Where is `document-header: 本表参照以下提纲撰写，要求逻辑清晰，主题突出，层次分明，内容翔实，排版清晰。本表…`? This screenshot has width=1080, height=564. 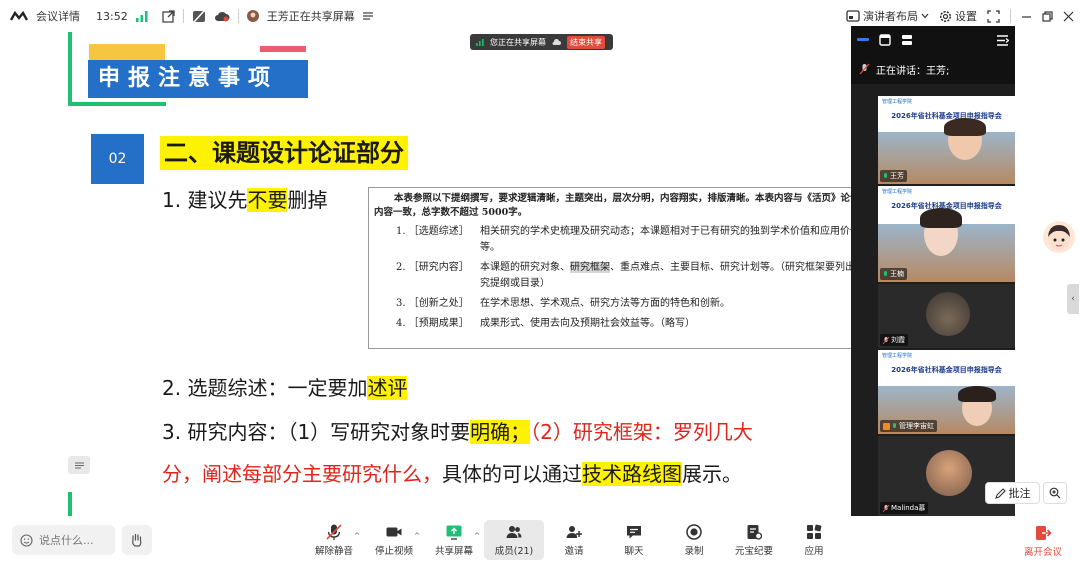
document-header: 本表参照以下提纲撰写，要求逻辑清晰，主题突出，层次分明，内容翔实，排版清晰。本表… is located at coordinates (617, 205).